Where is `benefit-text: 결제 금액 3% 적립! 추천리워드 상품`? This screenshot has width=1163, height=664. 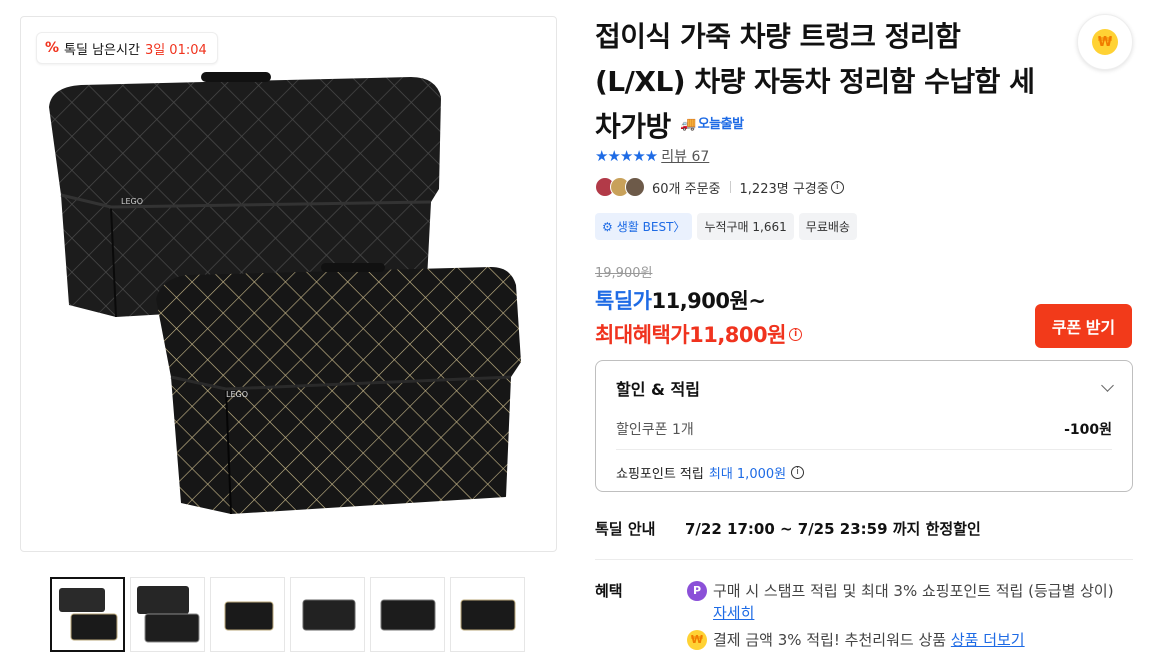
benefit-text: 결제 금액 3% 적립! 추천리워드 상품 is located at coordinates (830, 640).